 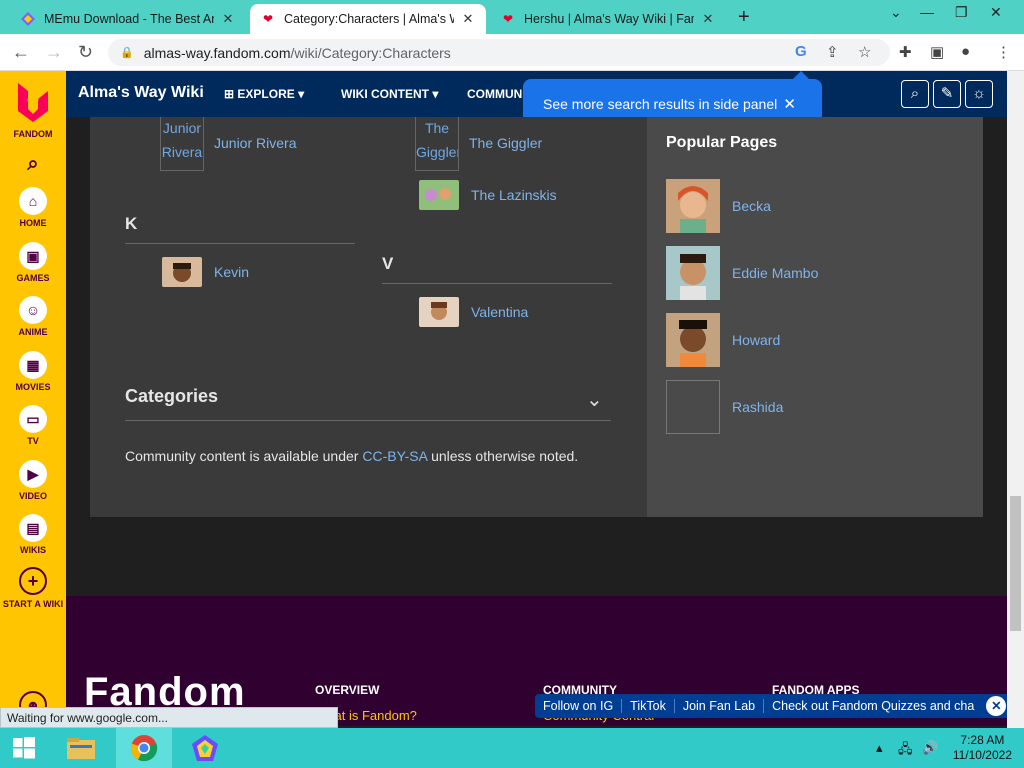 What do you see at coordinates (979, 94) in the screenshot?
I see `theme-toggle-icon: ☼` at bounding box center [979, 94].